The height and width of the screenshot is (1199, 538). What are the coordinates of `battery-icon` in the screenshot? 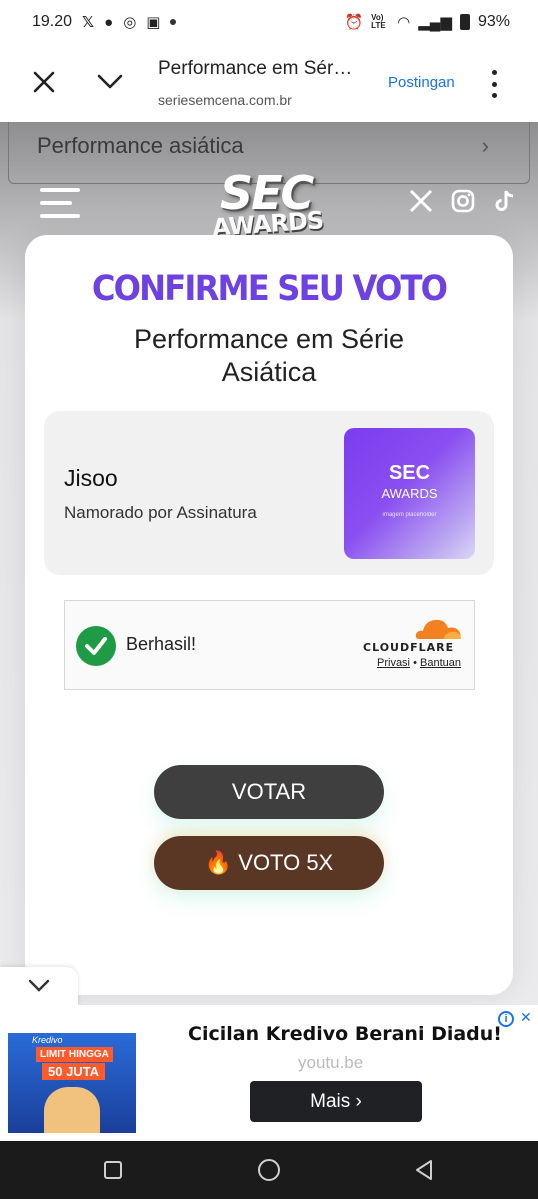 It's located at (464, 22).